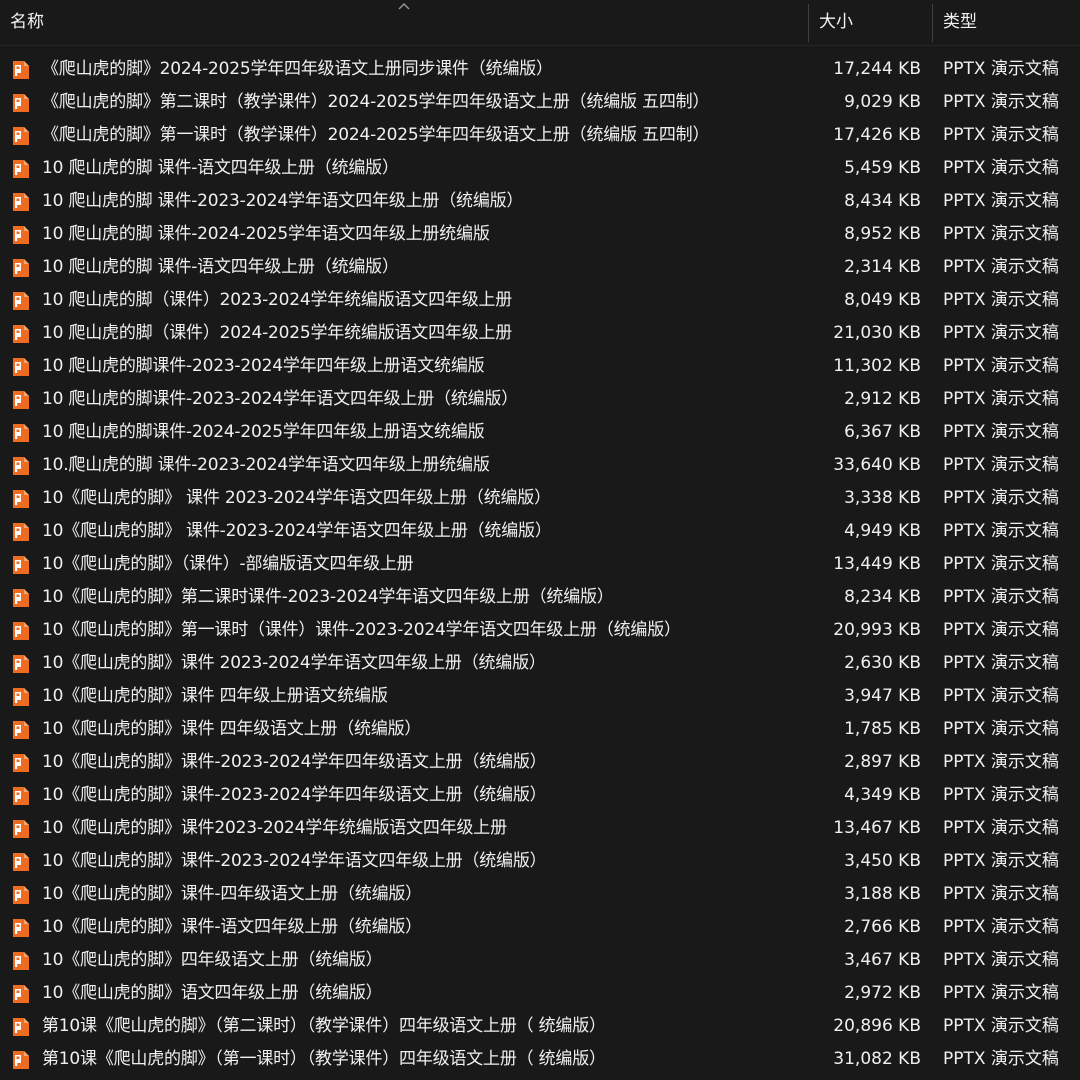  I want to click on file-size: 3,947 KB, so click(882, 696).